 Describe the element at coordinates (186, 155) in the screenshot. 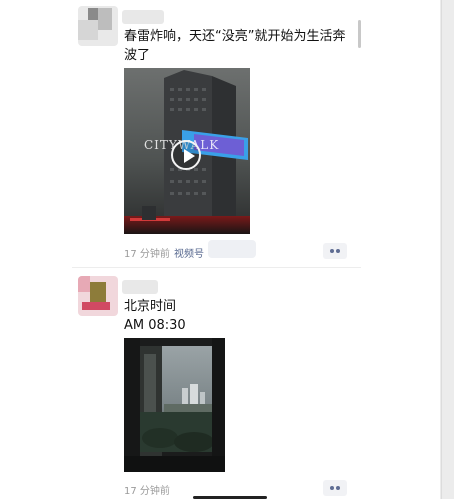

I see `play-icon` at that location.